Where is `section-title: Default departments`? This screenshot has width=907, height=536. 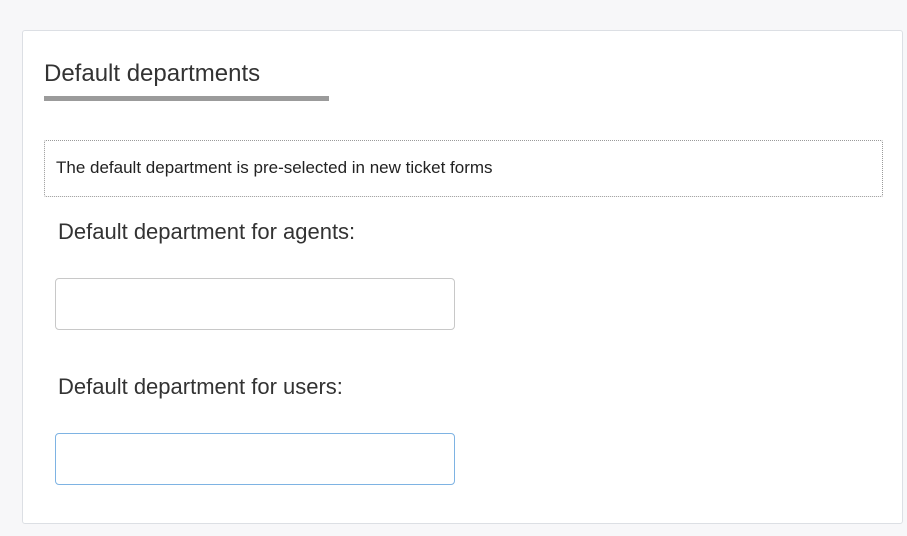 section-title: Default departments is located at coordinates (152, 73).